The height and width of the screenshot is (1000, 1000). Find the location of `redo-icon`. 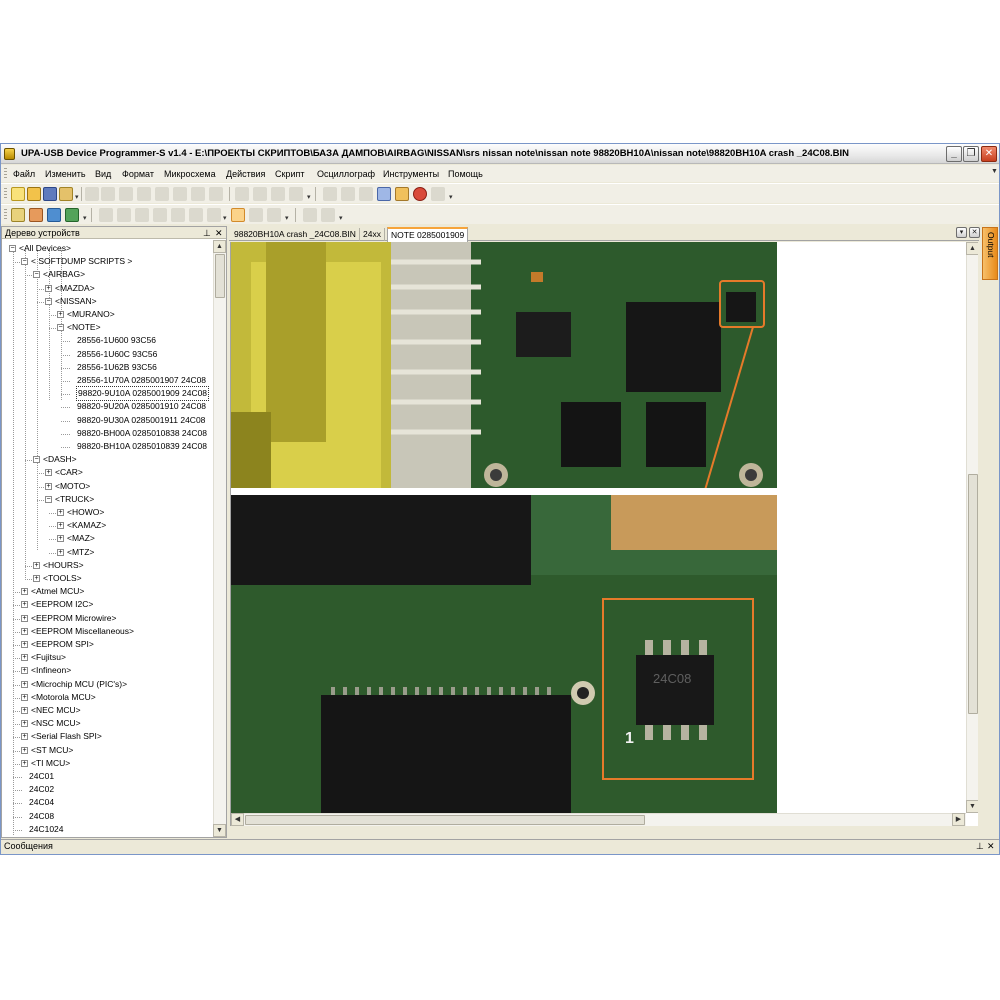

redo-icon is located at coordinates (216, 194).